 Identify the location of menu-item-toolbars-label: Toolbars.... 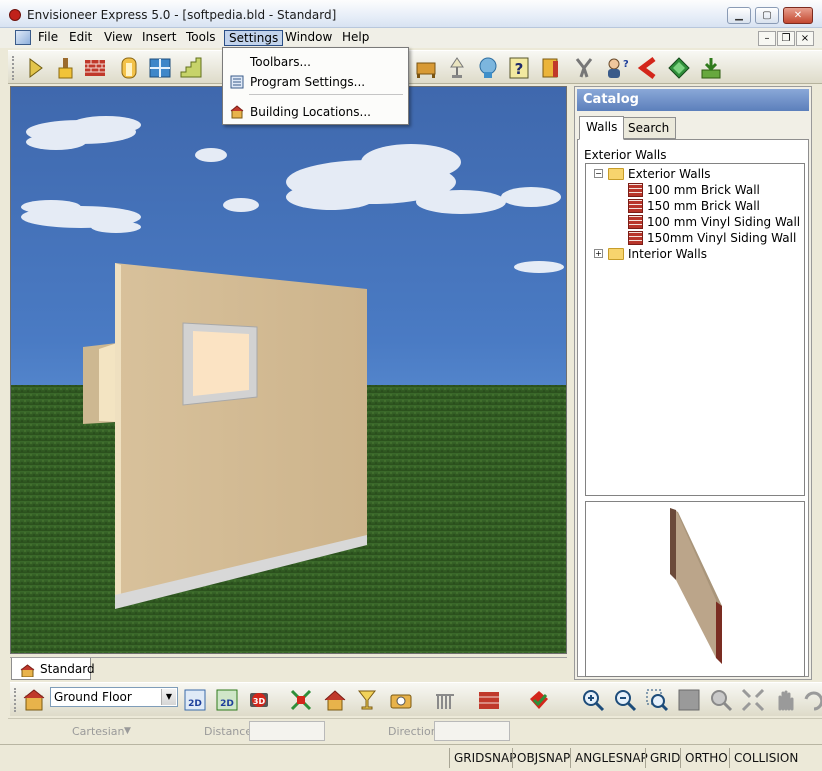
(280, 62).